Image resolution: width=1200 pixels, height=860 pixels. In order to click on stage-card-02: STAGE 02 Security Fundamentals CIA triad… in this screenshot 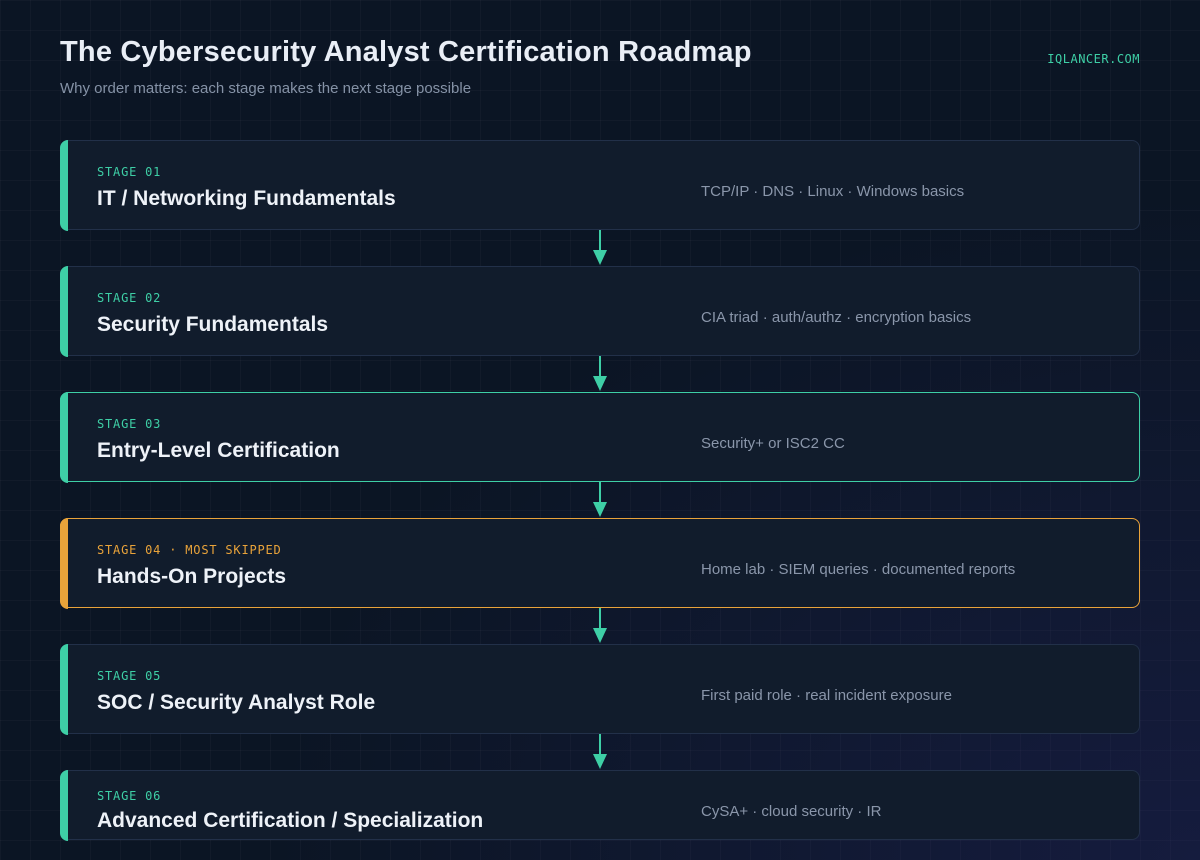, I will do `click(599, 311)`.